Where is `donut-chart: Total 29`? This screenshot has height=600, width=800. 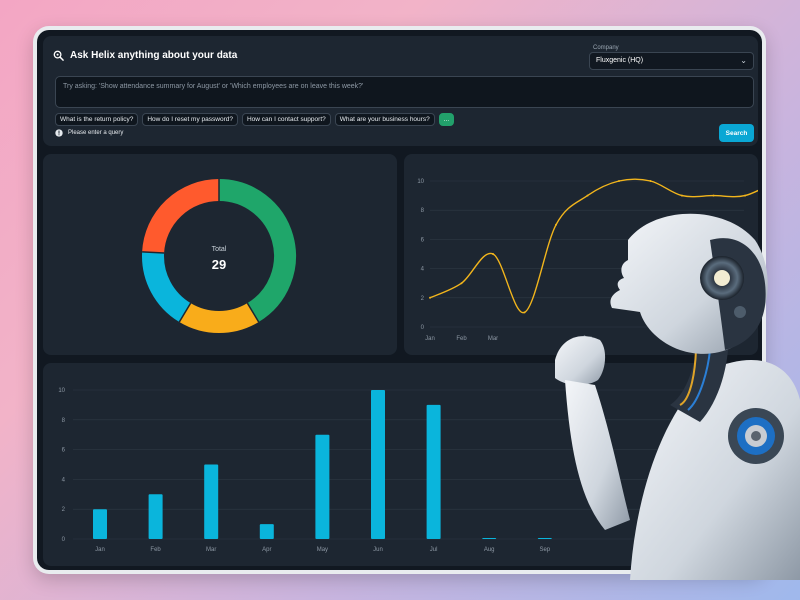
donut-chart: Total 29 is located at coordinates (219, 256).